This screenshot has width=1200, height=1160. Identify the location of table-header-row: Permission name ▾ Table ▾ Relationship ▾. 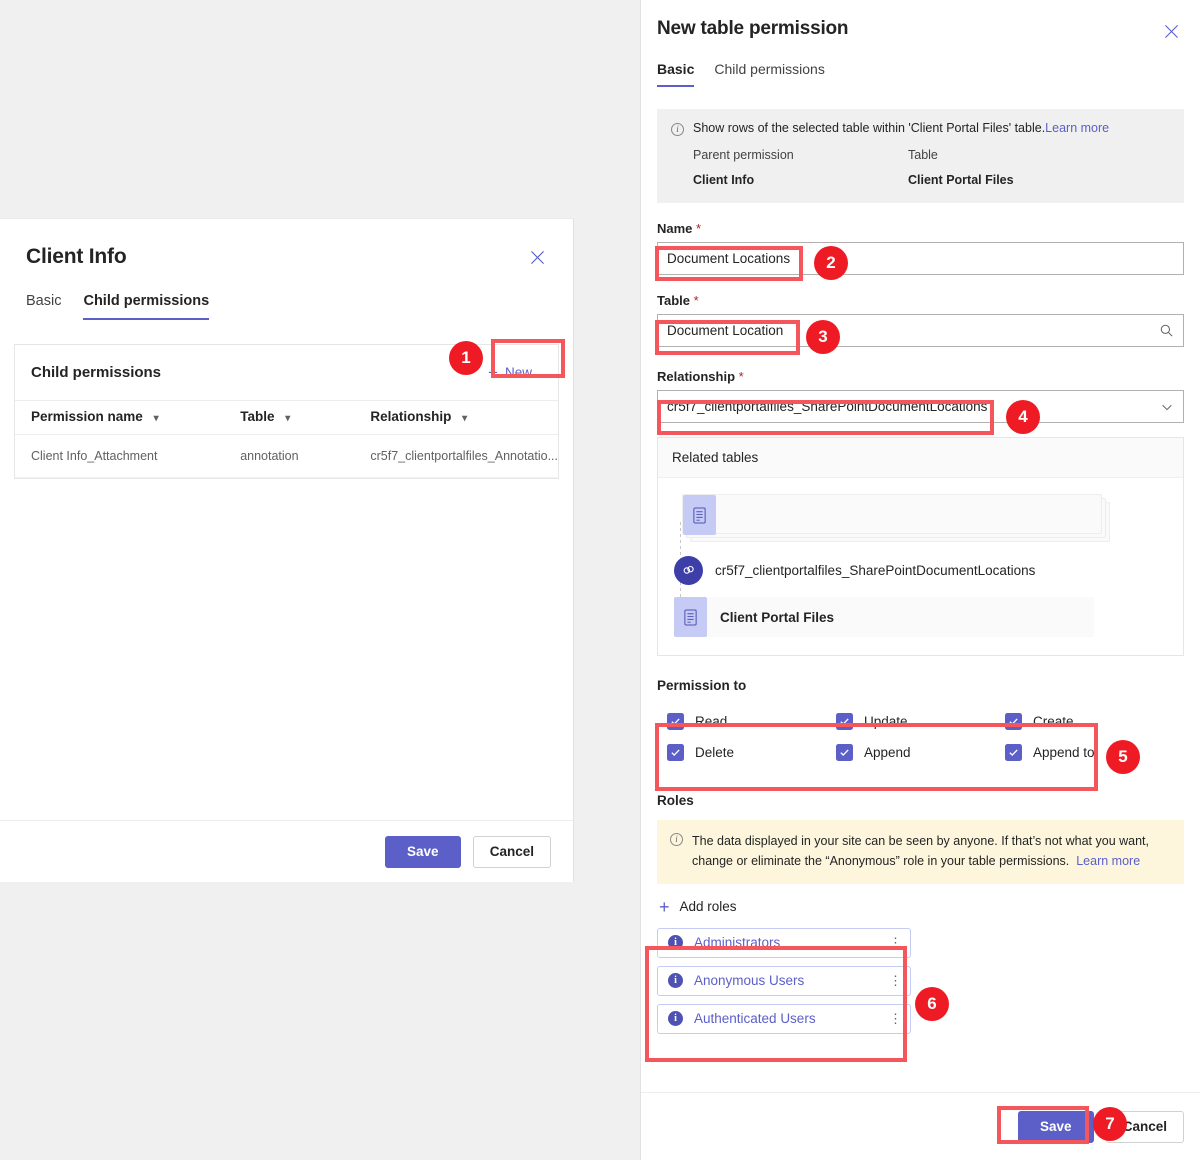
(286, 417).